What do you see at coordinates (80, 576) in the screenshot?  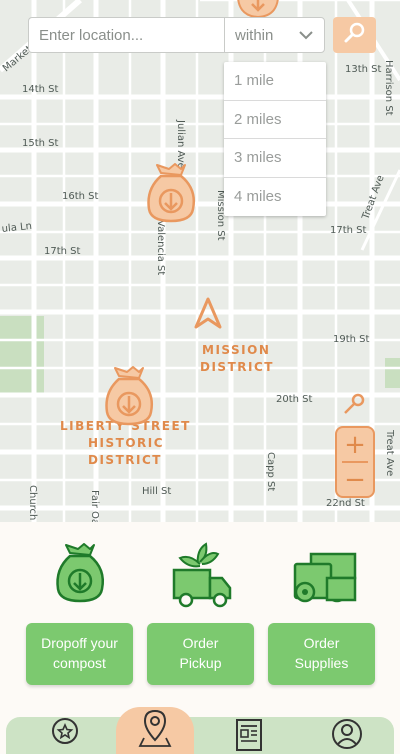 I see `compost-bag-icon` at bounding box center [80, 576].